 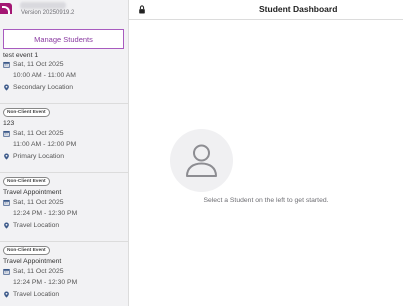 What do you see at coordinates (21, 55) in the screenshot?
I see `event-title: test event 1` at bounding box center [21, 55].